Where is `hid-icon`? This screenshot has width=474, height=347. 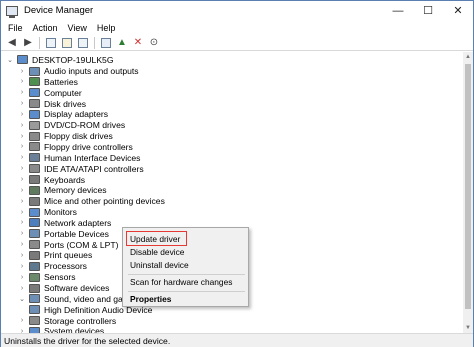 hid-icon is located at coordinates (34, 158).